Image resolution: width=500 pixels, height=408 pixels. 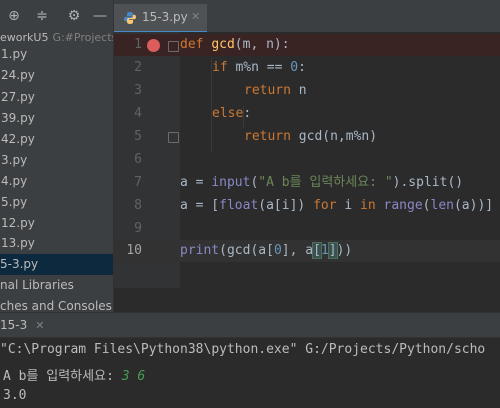 I want to click on console-input-line: A b를 입력하세요: 3 6, so click(x=74, y=374).